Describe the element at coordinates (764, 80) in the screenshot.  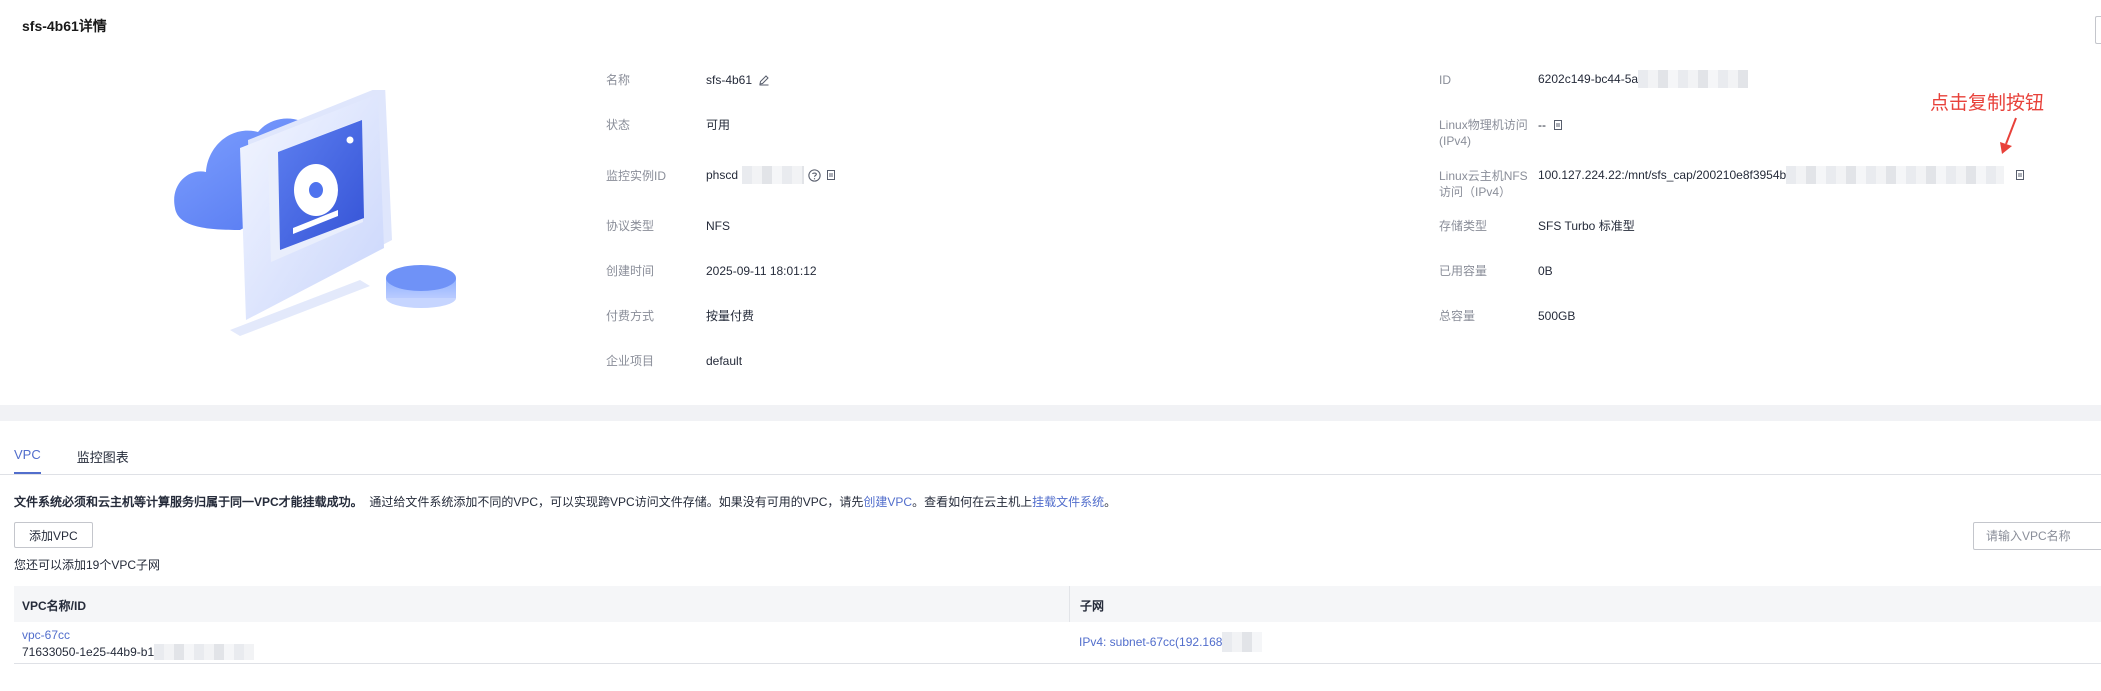
I see `edit-icon` at that location.